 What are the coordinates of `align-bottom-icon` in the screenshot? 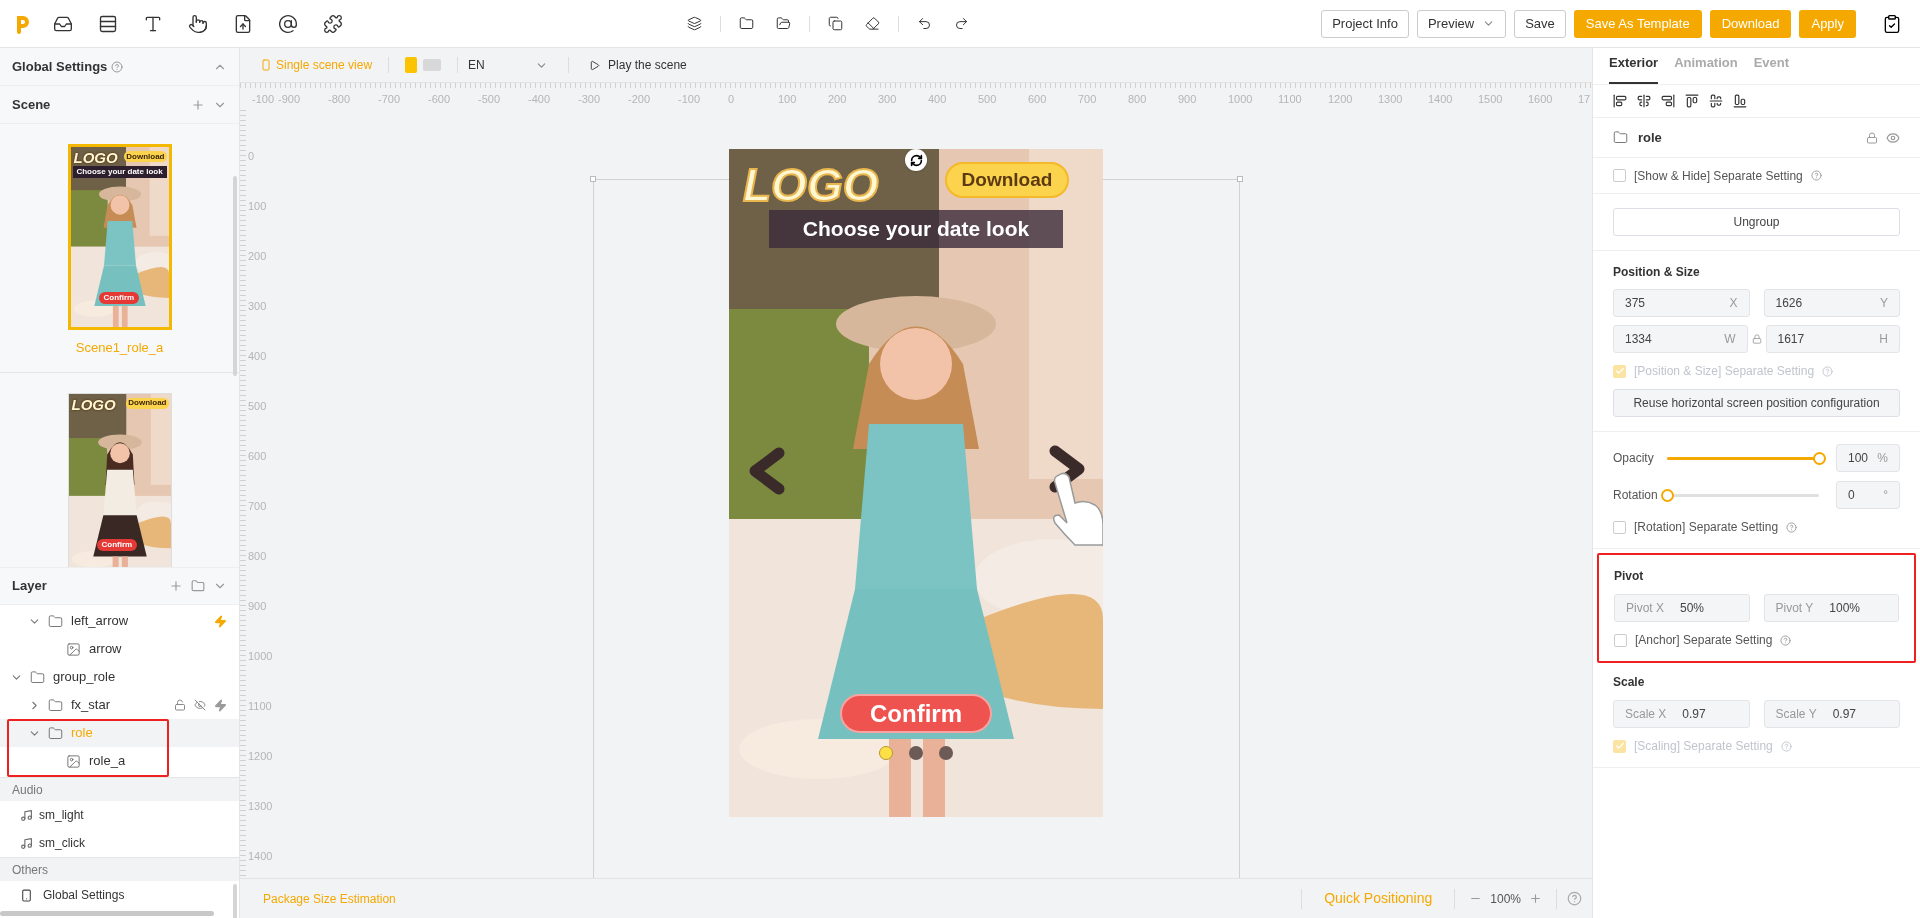 It's located at (1740, 101).